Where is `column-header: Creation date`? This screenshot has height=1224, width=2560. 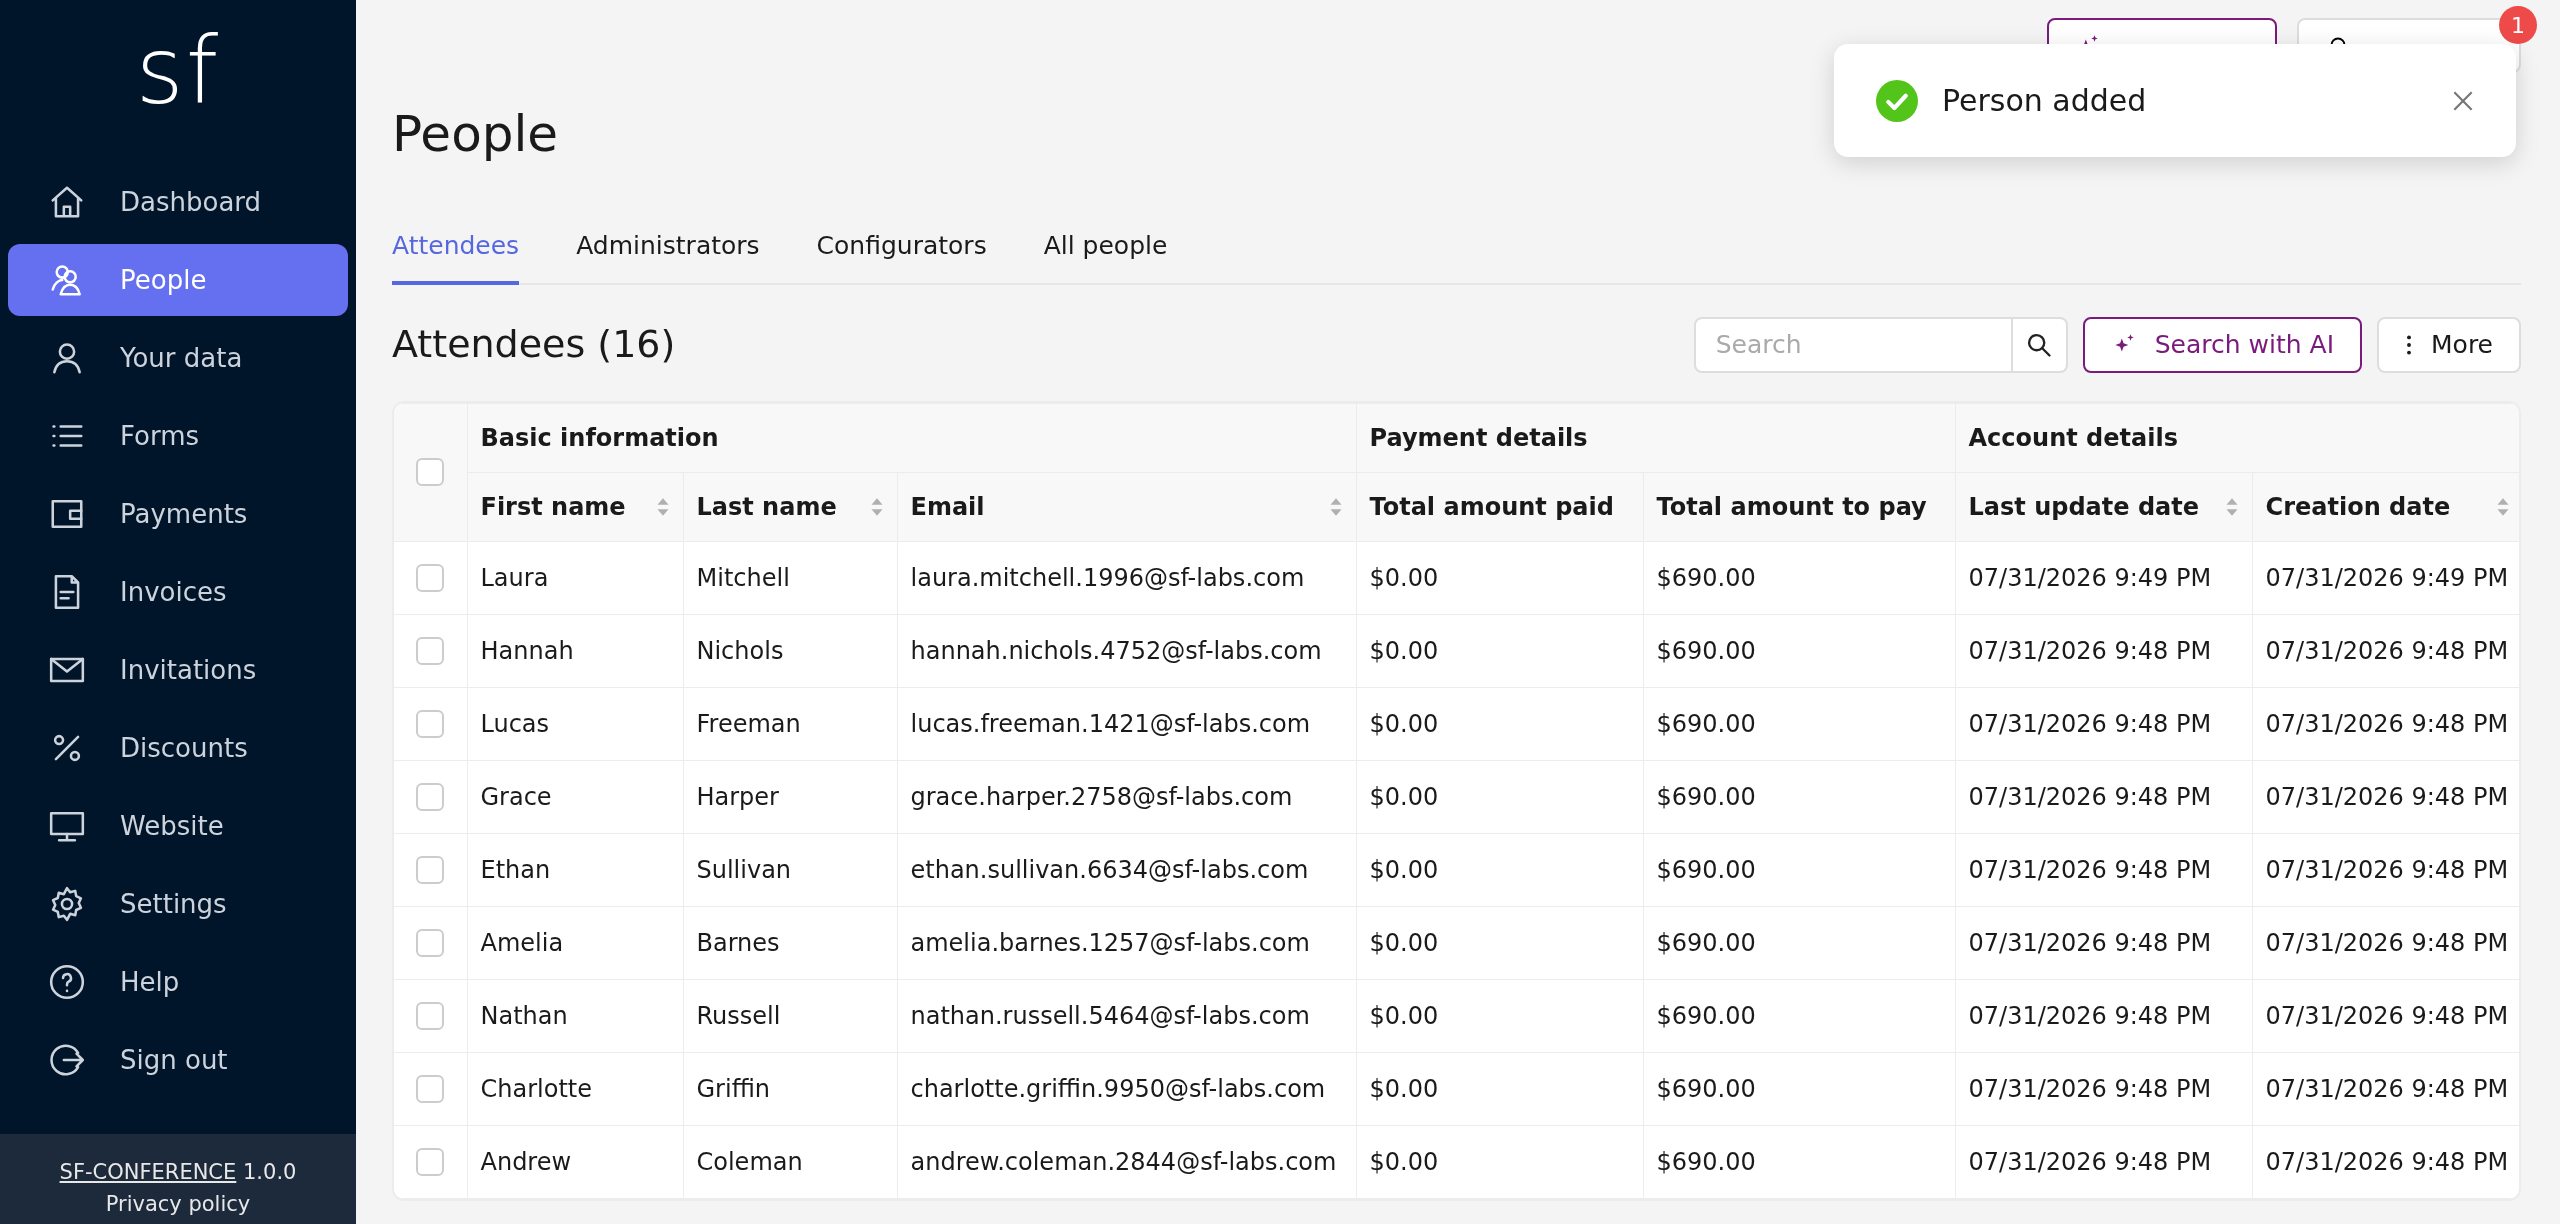 column-header: Creation date is located at coordinates (2358, 506).